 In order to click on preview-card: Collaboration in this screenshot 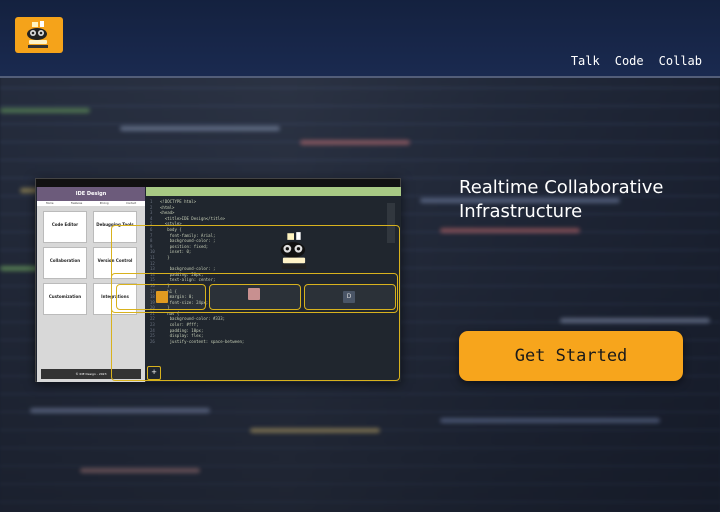, I will do `click(65, 263)`.